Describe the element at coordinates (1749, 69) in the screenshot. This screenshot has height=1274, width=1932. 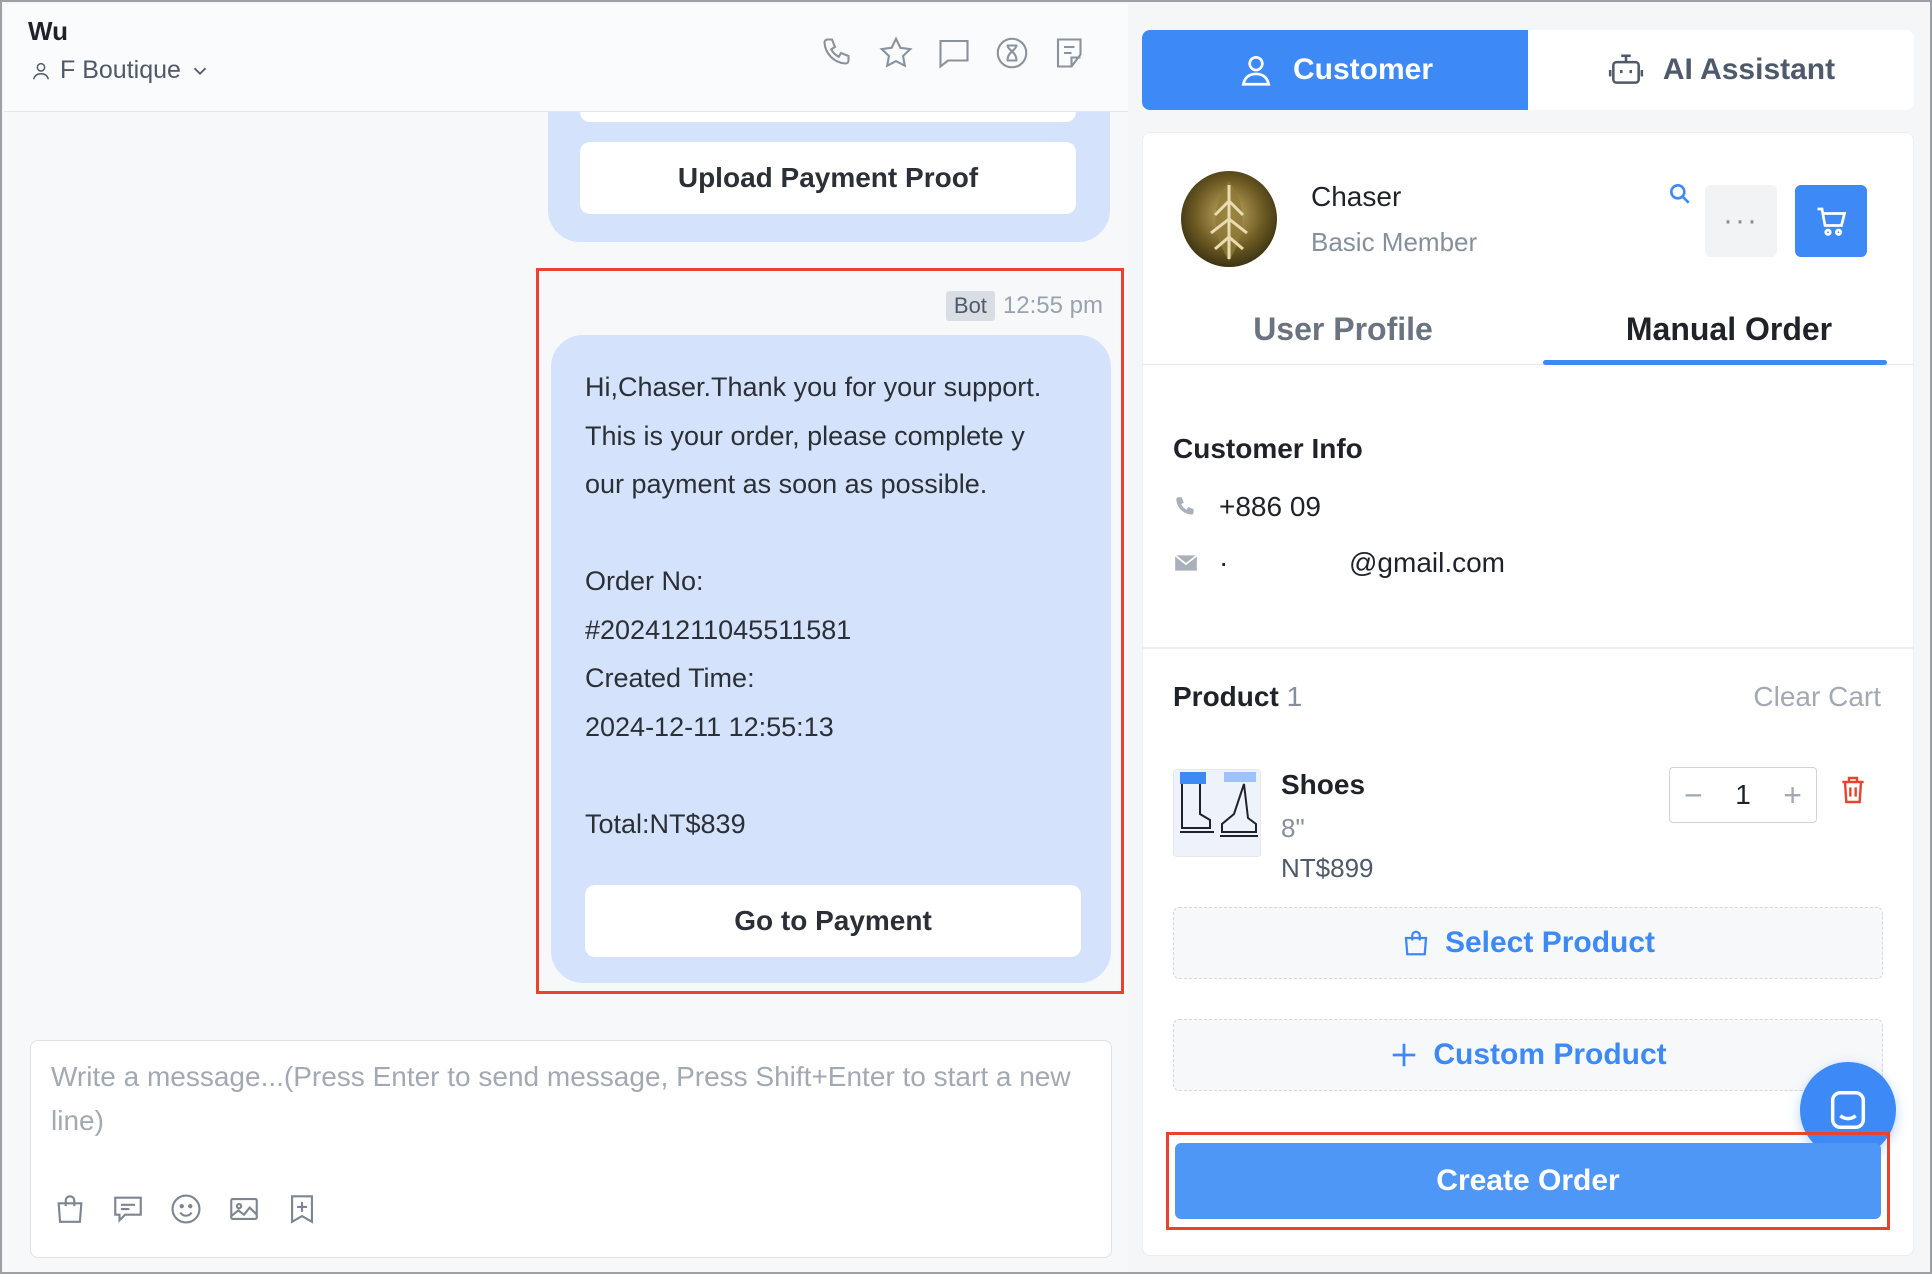
I see `tab-label: AI Assistant` at that location.